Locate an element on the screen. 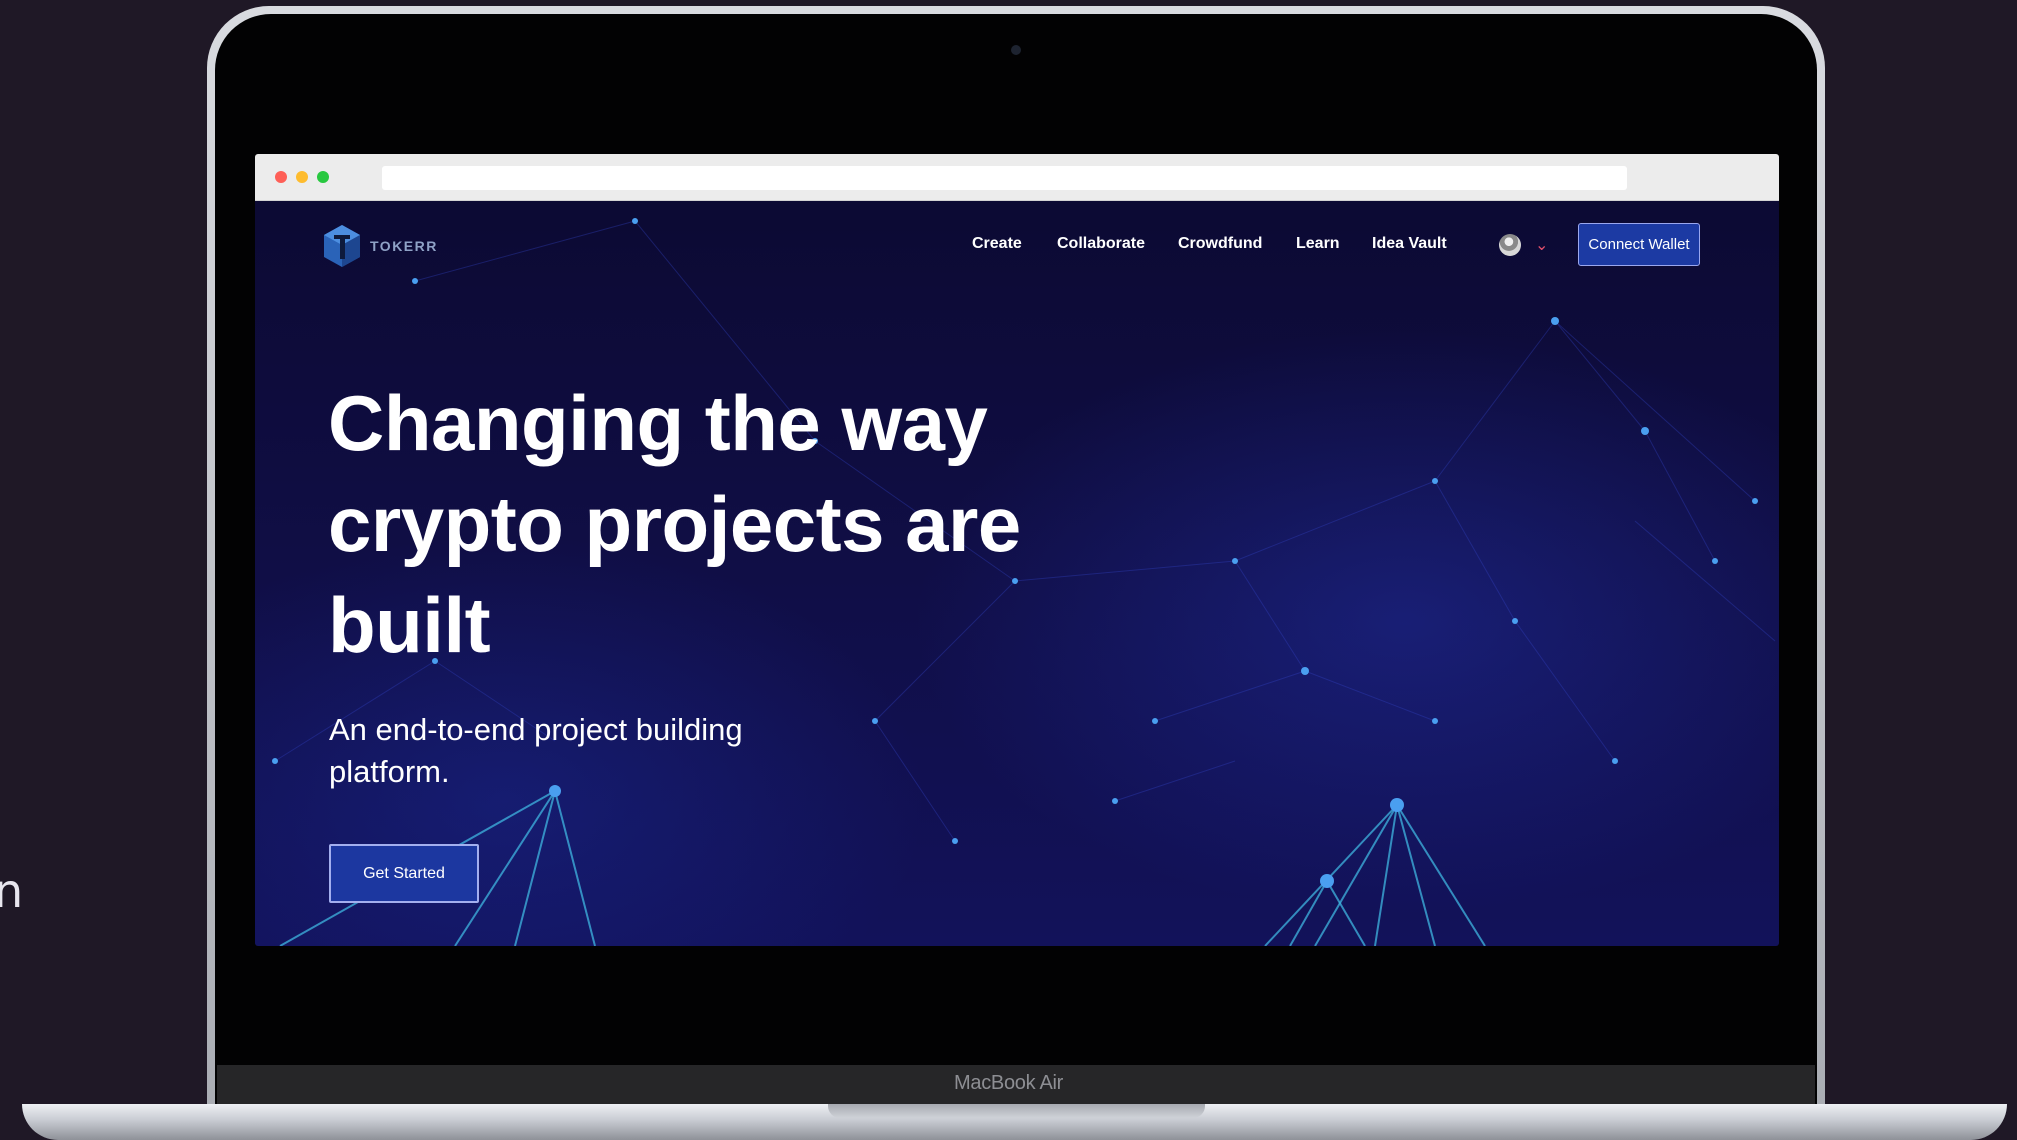 This screenshot has width=2017, height=1140. close-window-icon is located at coordinates (281, 177).